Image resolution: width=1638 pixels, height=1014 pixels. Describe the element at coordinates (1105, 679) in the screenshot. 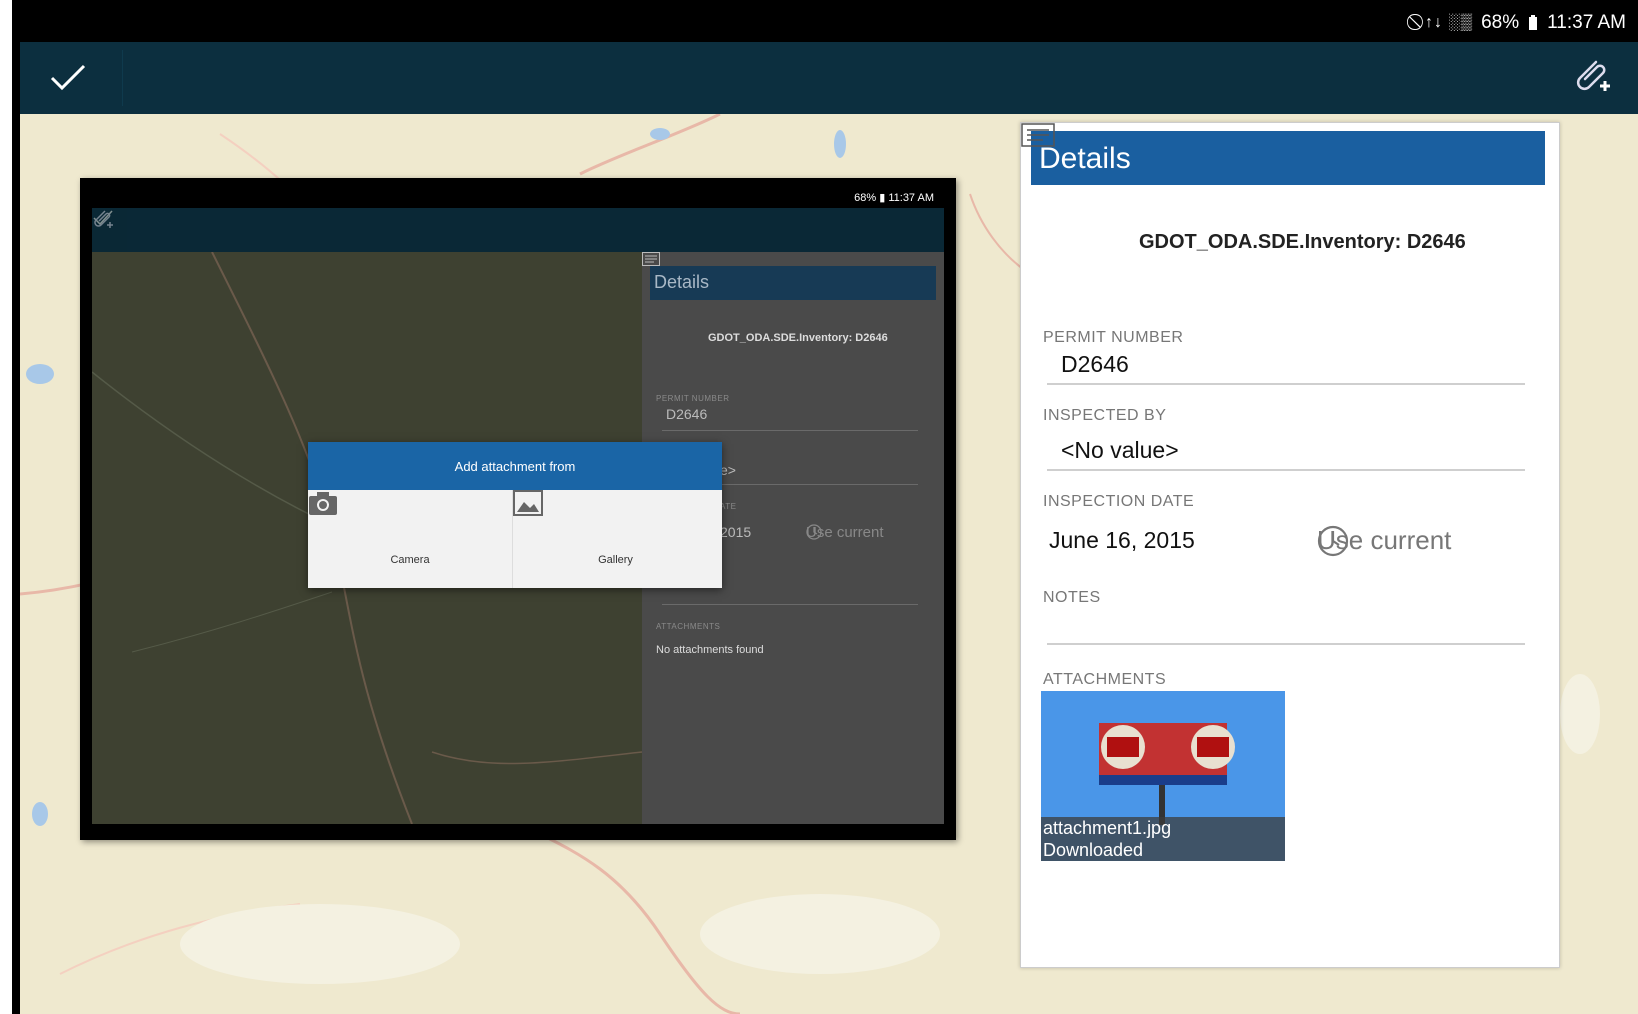

I see `attachments-label: ATTACHMENTS` at that location.